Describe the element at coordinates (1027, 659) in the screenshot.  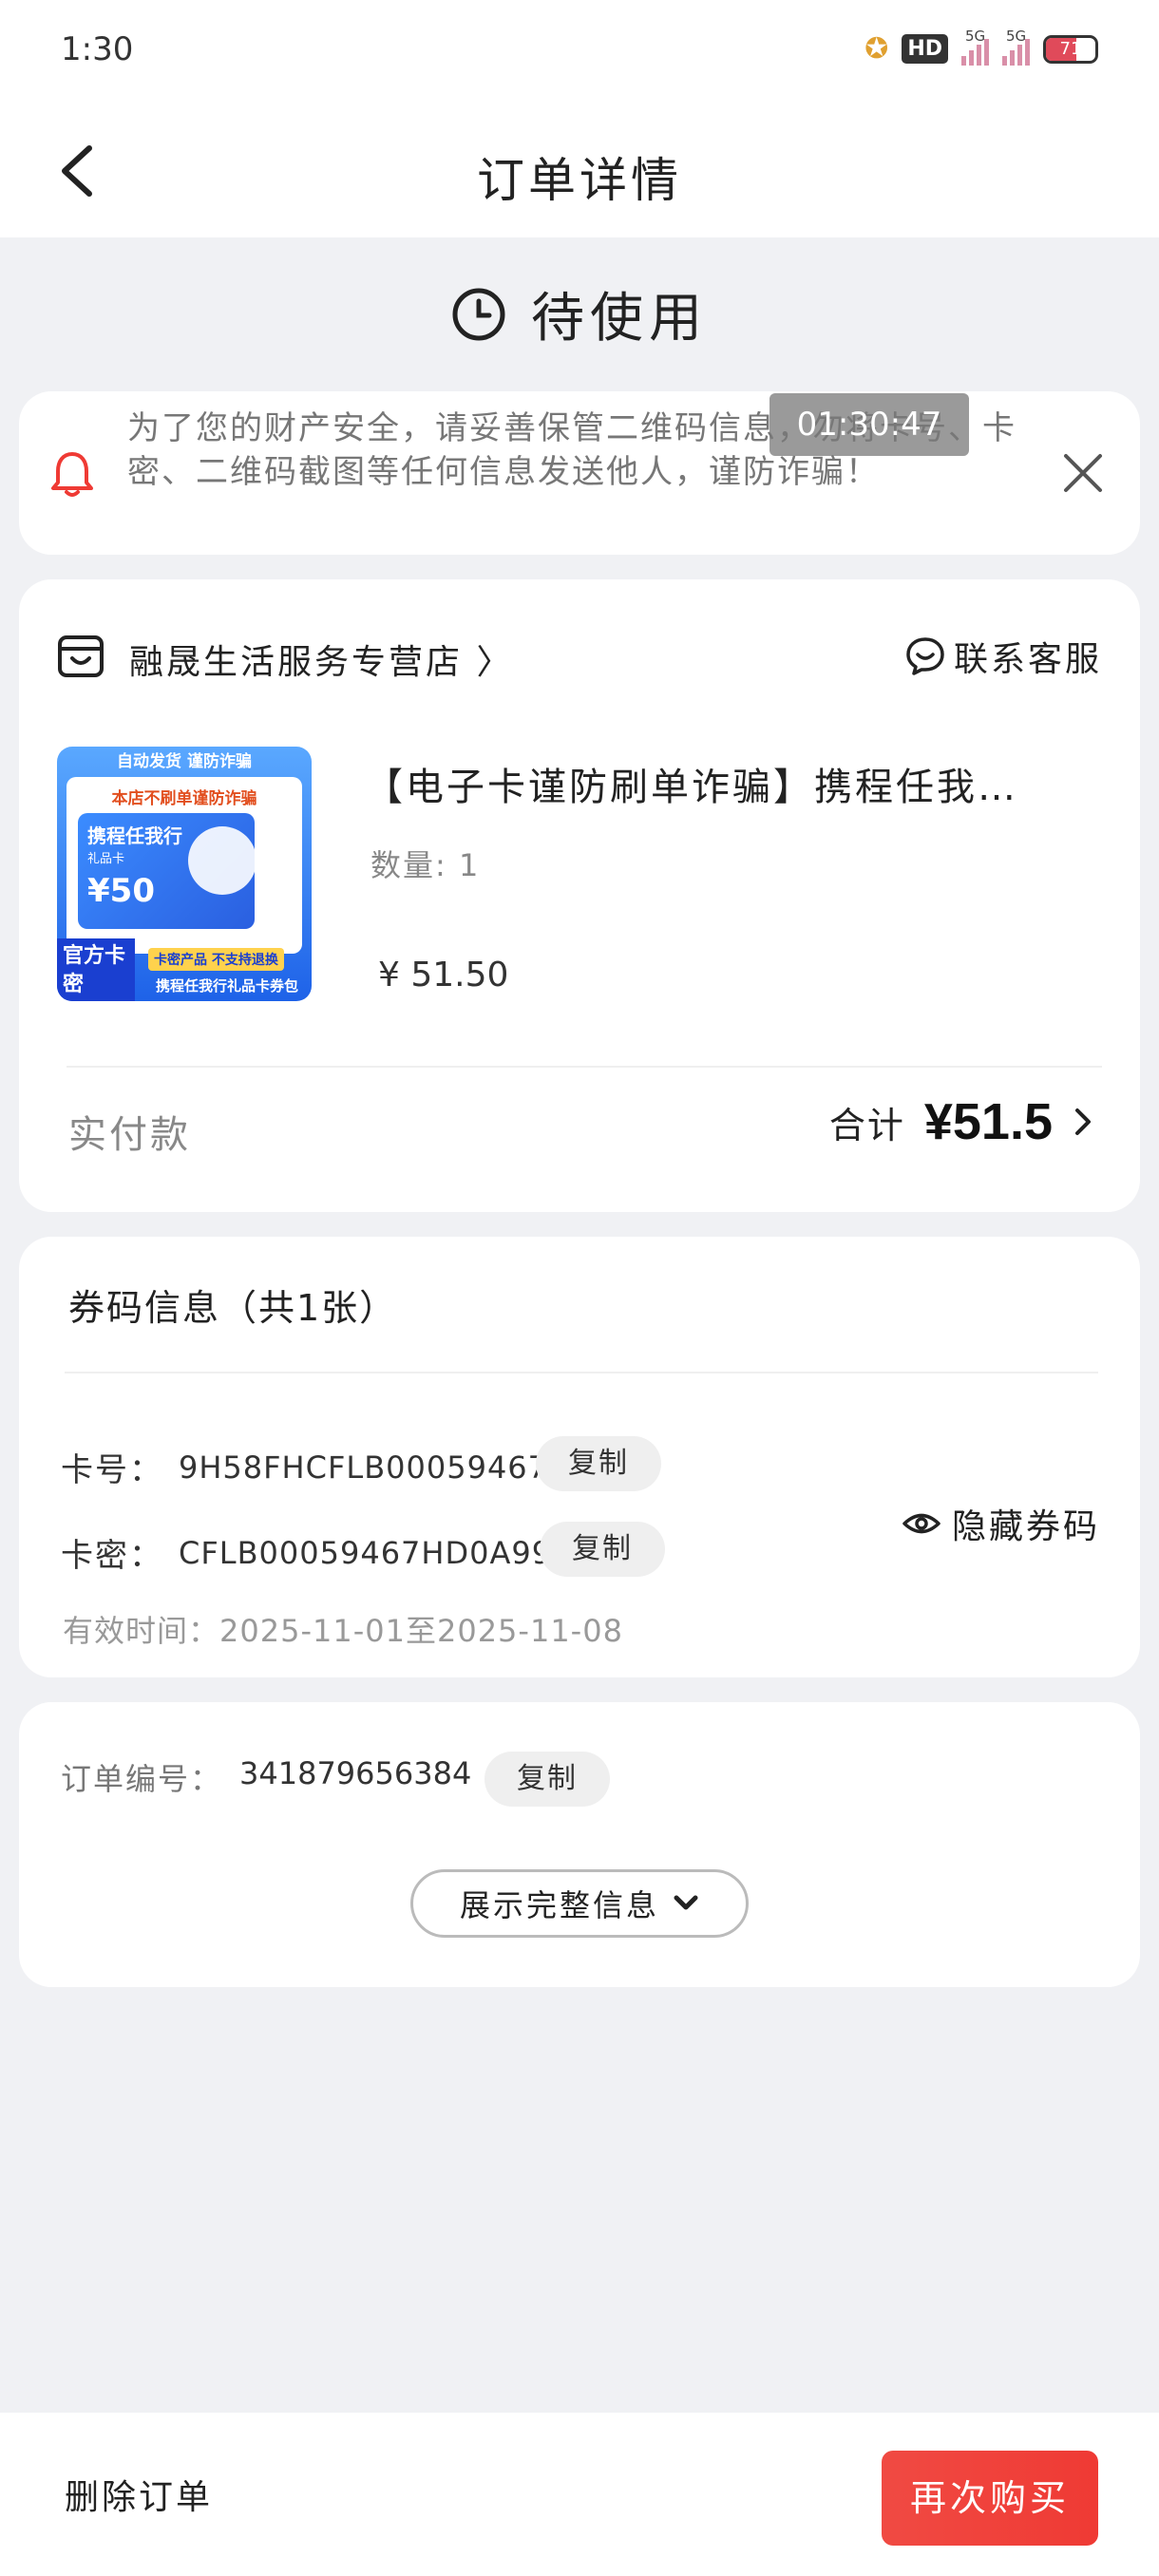
I see `customer-service-label: 联系客服` at that location.